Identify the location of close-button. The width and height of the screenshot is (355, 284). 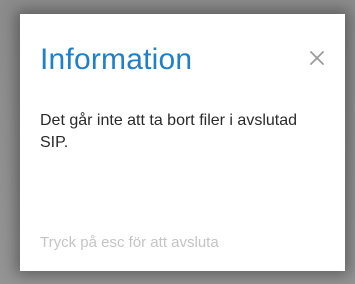
(317, 58).